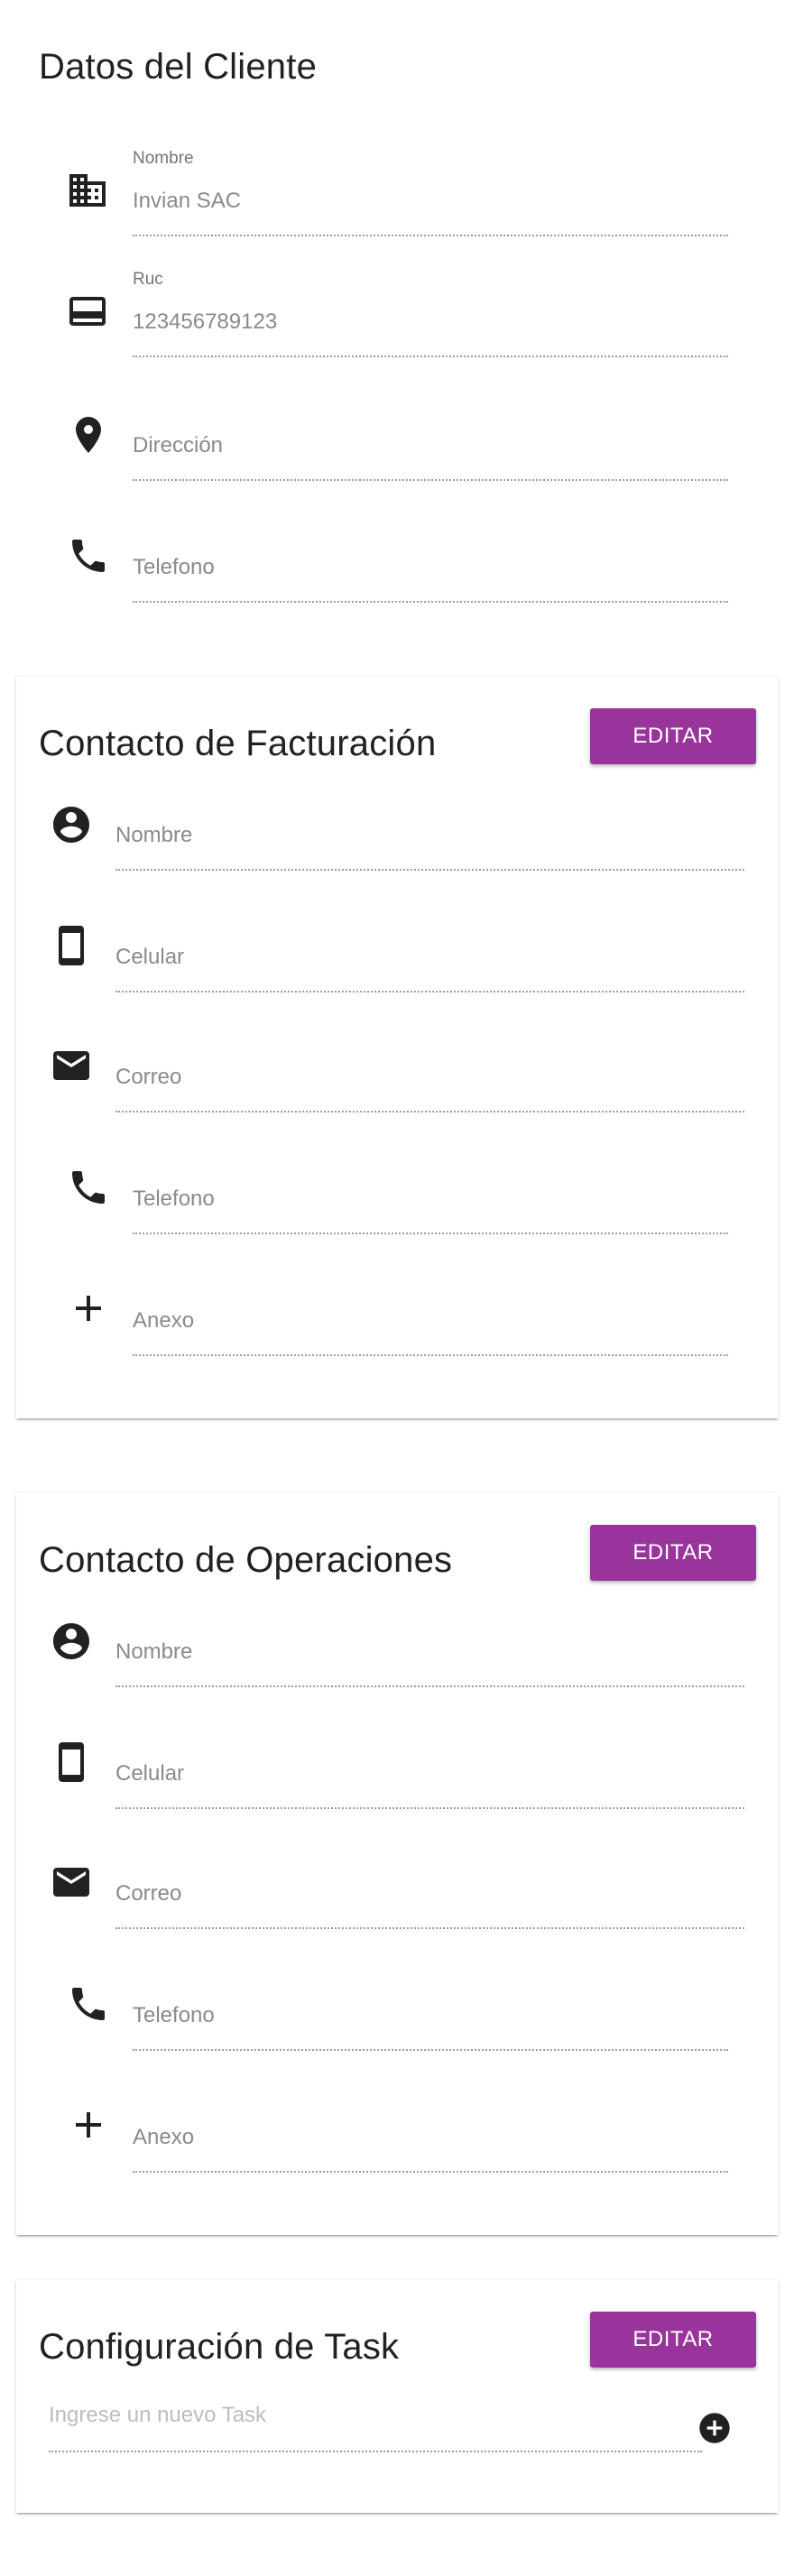 The image size is (794, 2576). Describe the element at coordinates (174, 2015) in the screenshot. I see `operations-phone-placeholder: Telefono` at that location.